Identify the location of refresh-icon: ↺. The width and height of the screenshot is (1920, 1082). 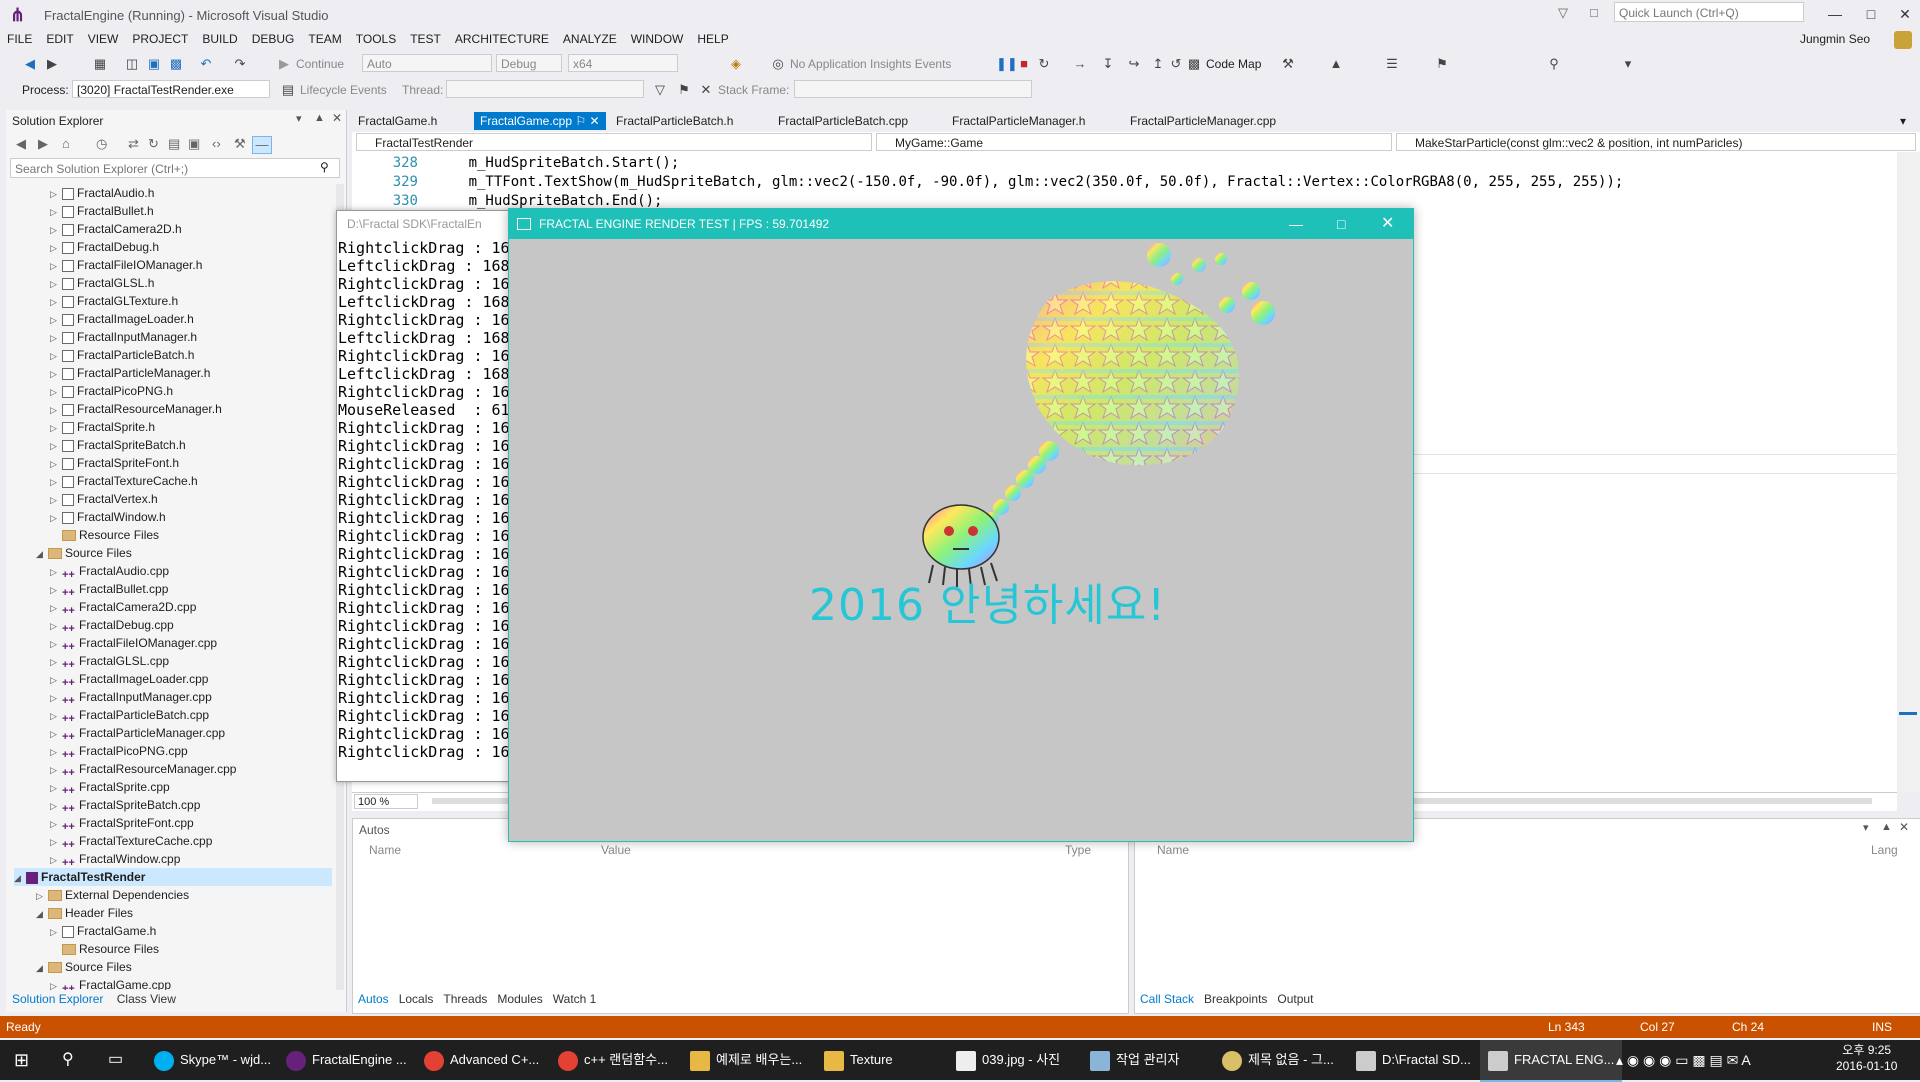
(1176, 64).